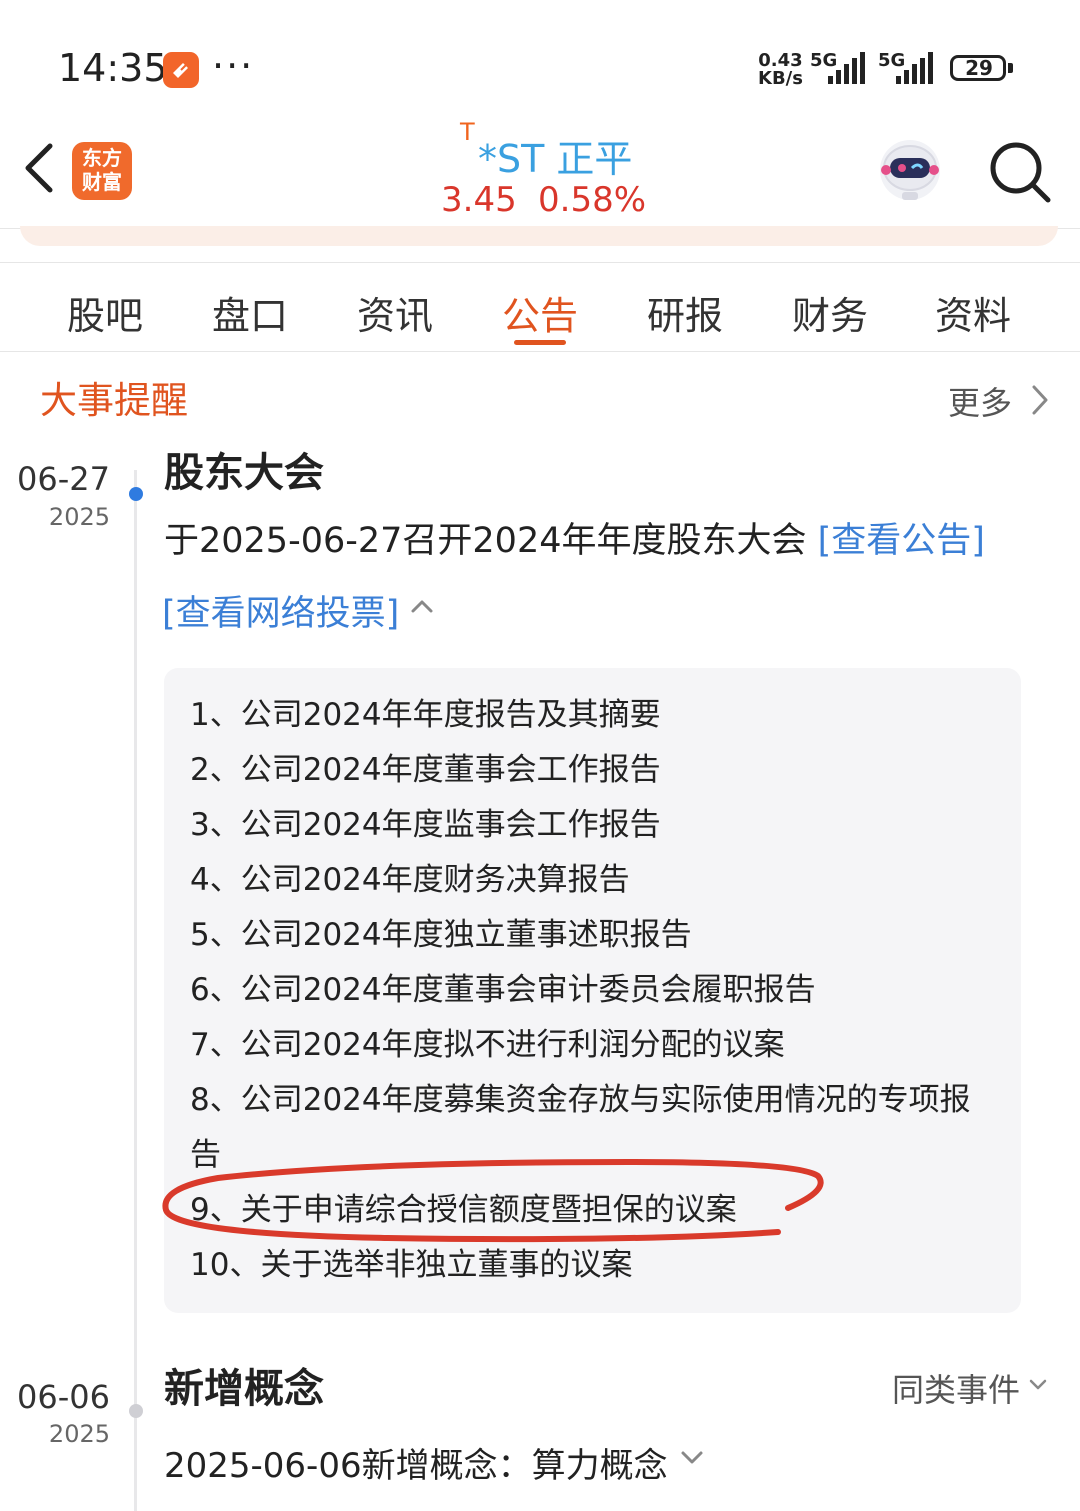  What do you see at coordinates (136, 1411) in the screenshot?
I see `timeline-dot` at bounding box center [136, 1411].